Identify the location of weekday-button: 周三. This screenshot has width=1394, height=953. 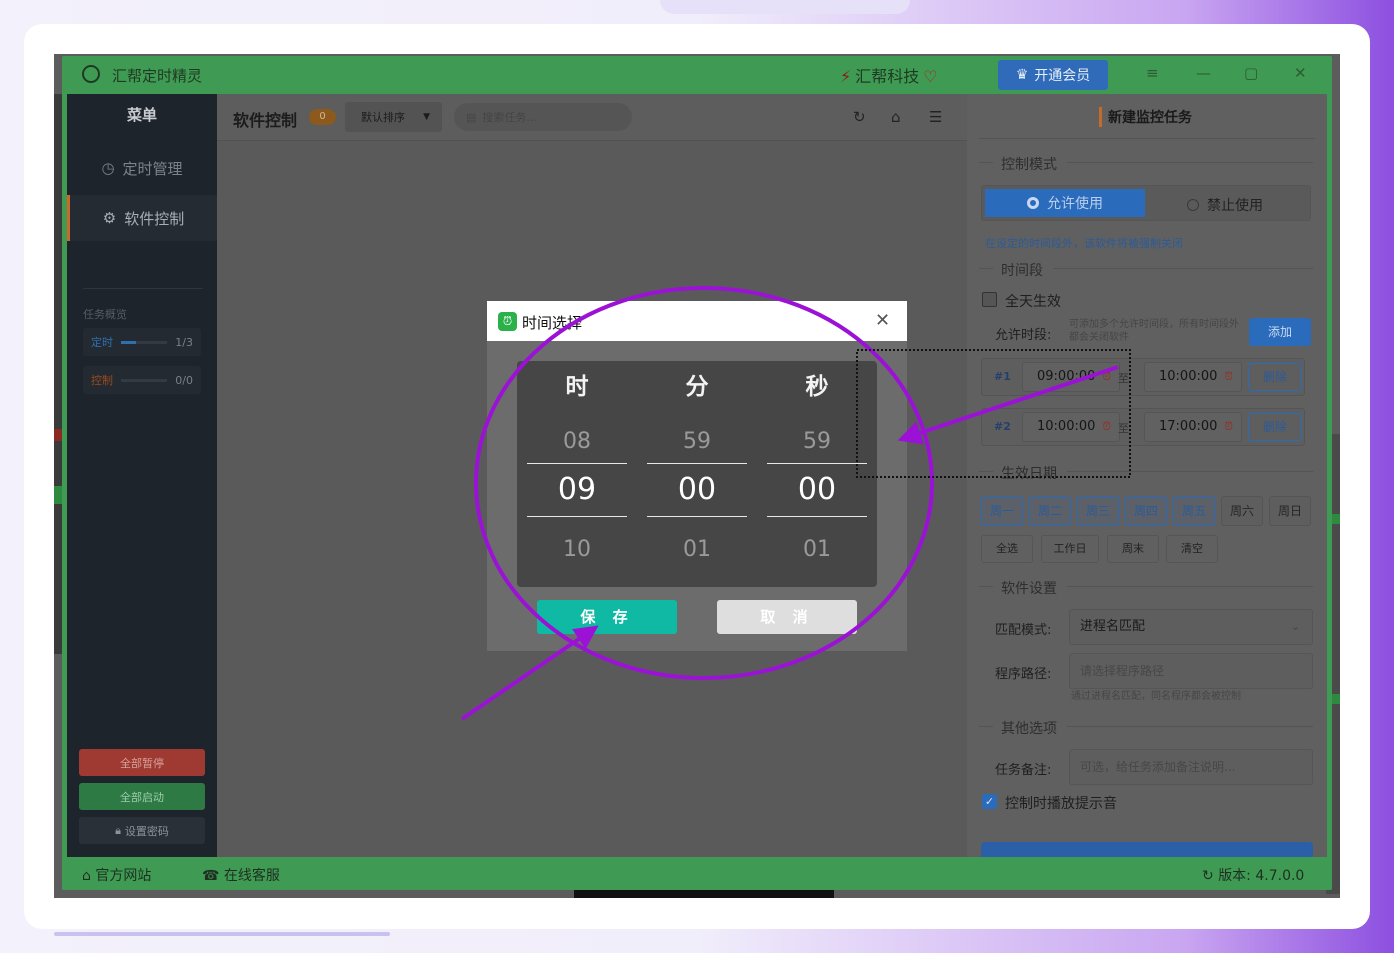
(1098, 511).